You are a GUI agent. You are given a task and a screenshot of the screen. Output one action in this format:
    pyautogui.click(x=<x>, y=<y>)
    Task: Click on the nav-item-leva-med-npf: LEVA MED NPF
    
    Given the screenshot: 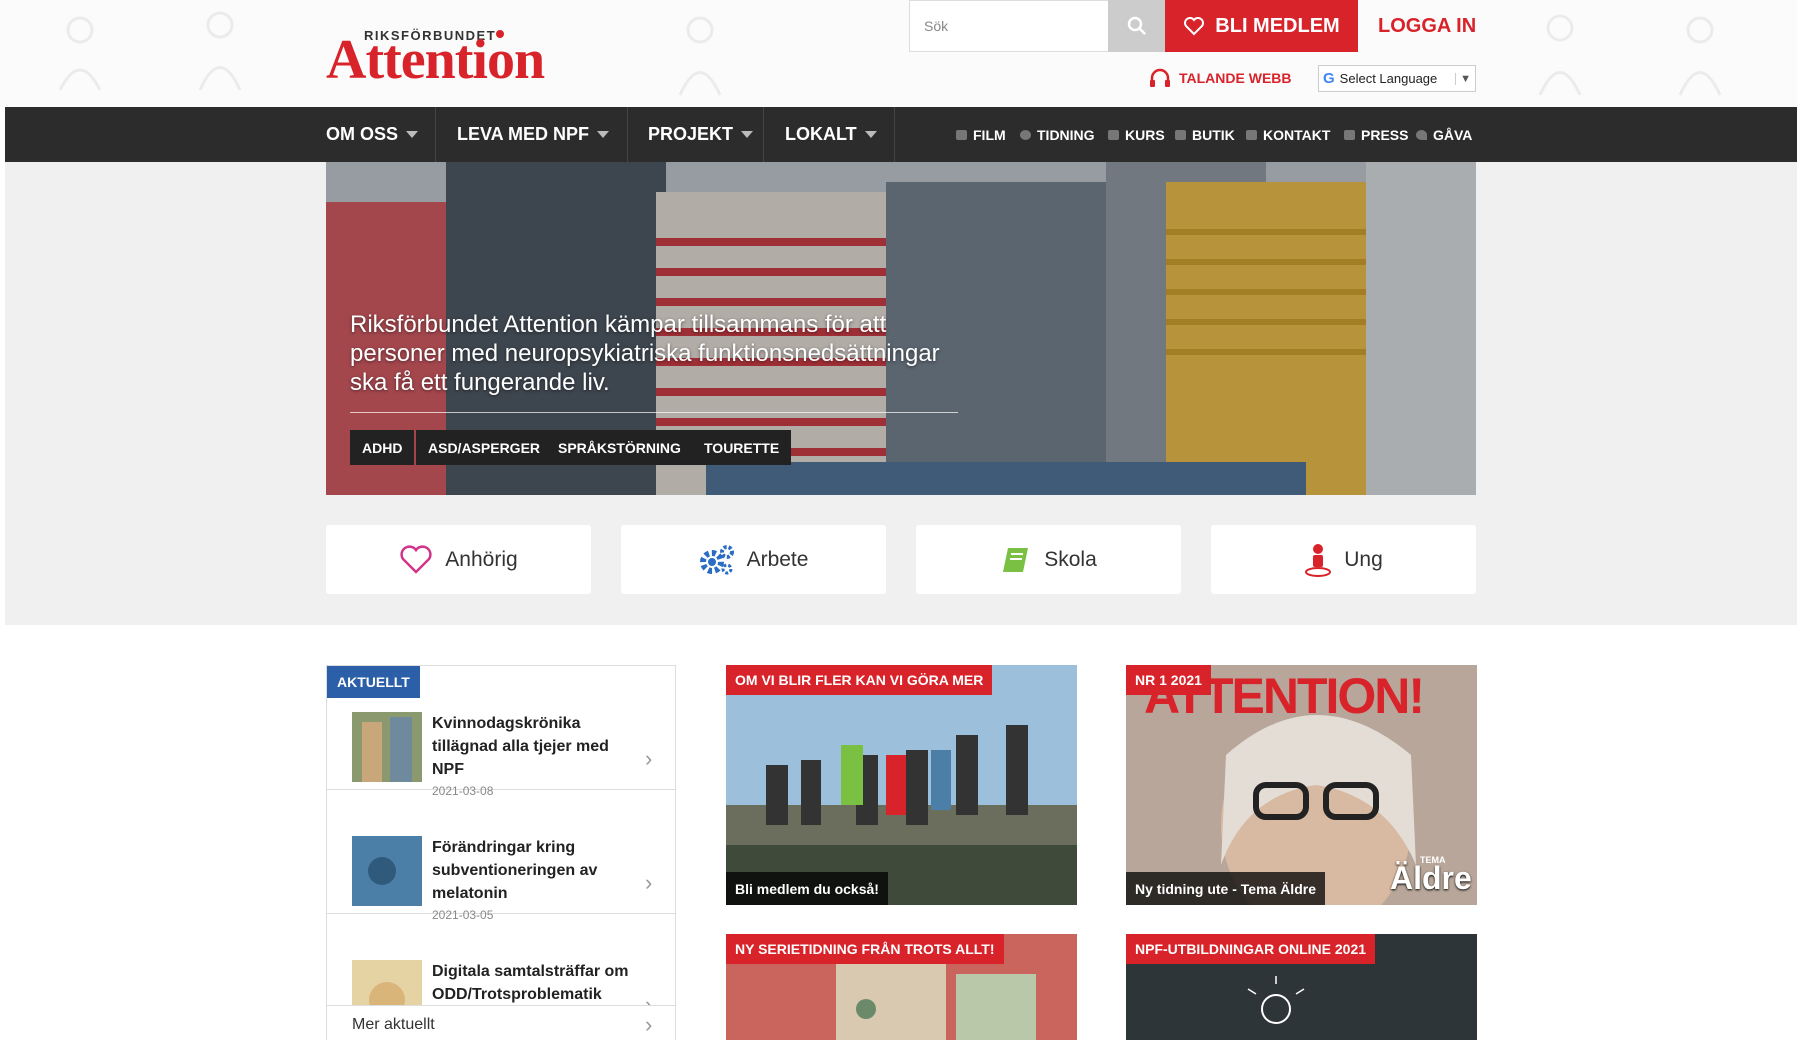 What is the action you would take?
    pyautogui.click(x=533, y=134)
    